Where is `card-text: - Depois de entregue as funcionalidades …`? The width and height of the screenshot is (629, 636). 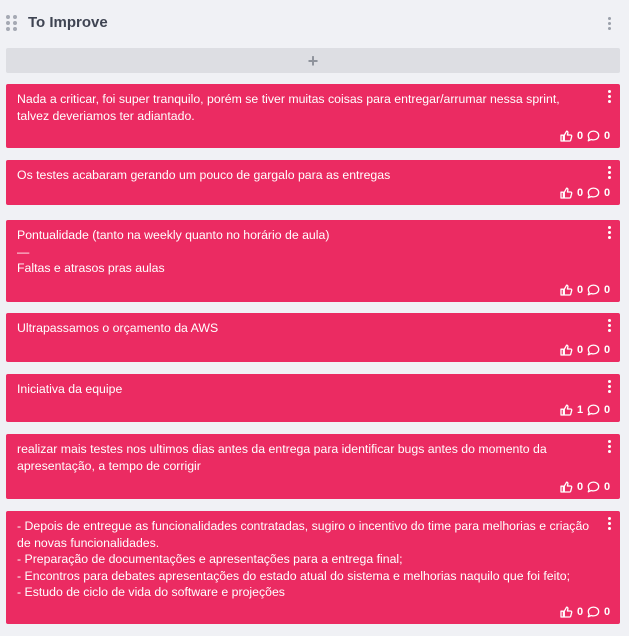 card-text: - Depois de entregue as funcionalidades … is located at coordinates (303, 559).